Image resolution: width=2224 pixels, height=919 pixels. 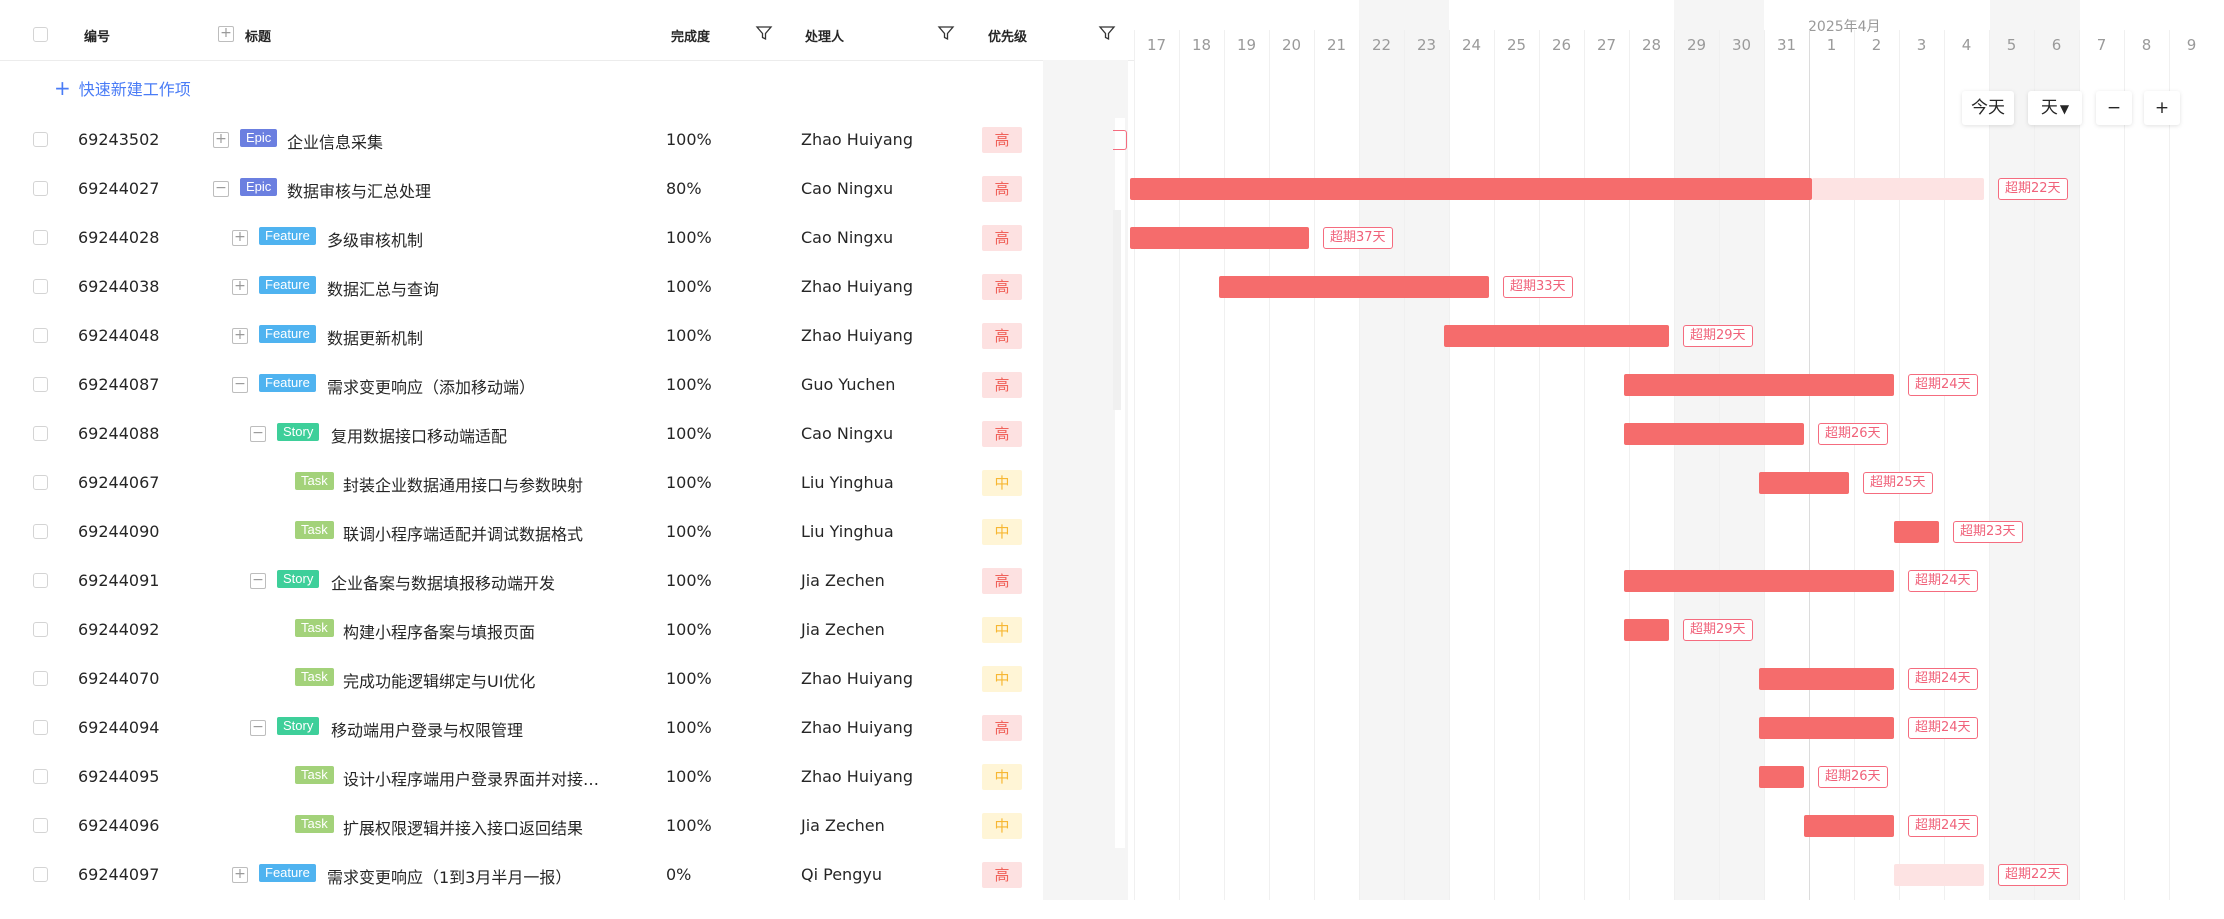 What do you see at coordinates (1007, 35) in the screenshot?
I see `column-header-priority: 优先级` at bounding box center [1007, 35].